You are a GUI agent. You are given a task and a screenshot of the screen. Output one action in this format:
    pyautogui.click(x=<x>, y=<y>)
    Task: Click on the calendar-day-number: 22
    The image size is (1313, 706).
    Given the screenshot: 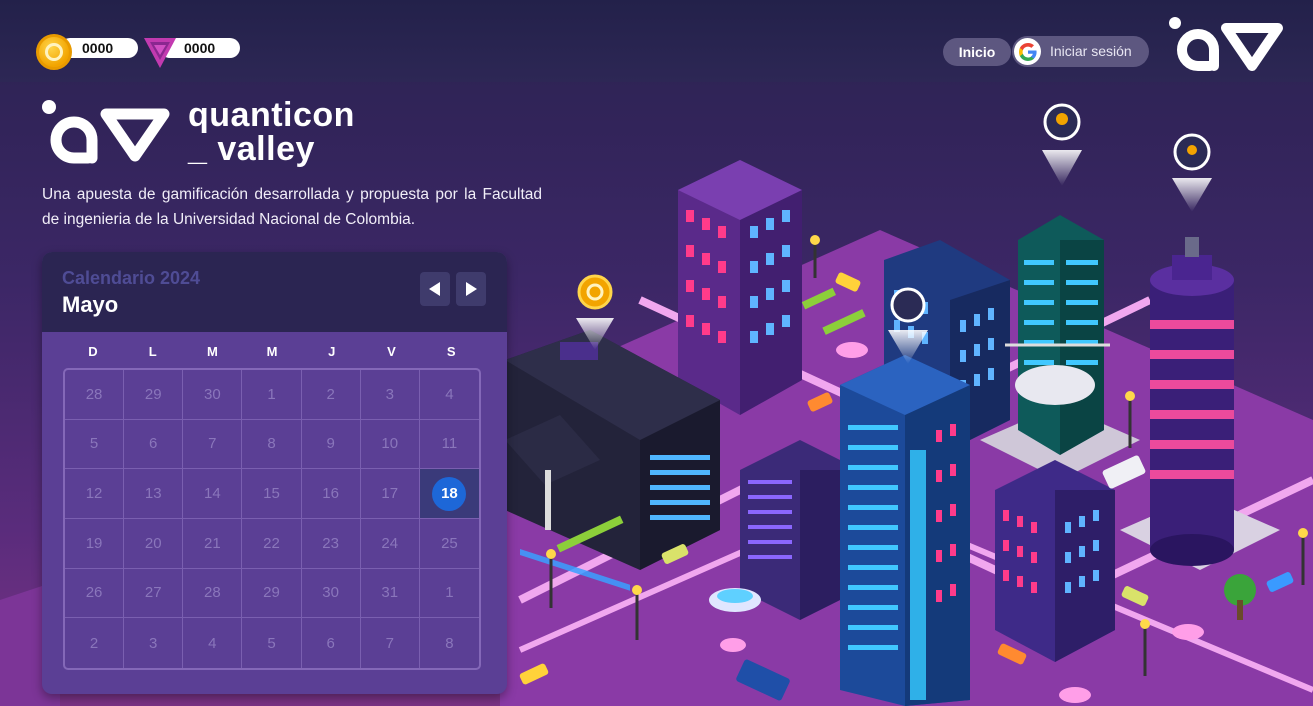 What is the action you would take?
    pyautogui.click(x=271, y=543)
    